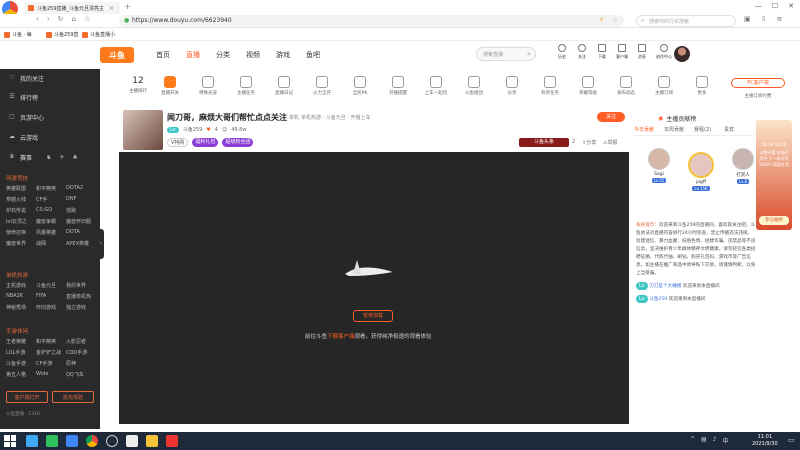 This screenshot has width=800, height=450. I want to click on gift-pack-badge: 福利礼包, so click(205, 142).